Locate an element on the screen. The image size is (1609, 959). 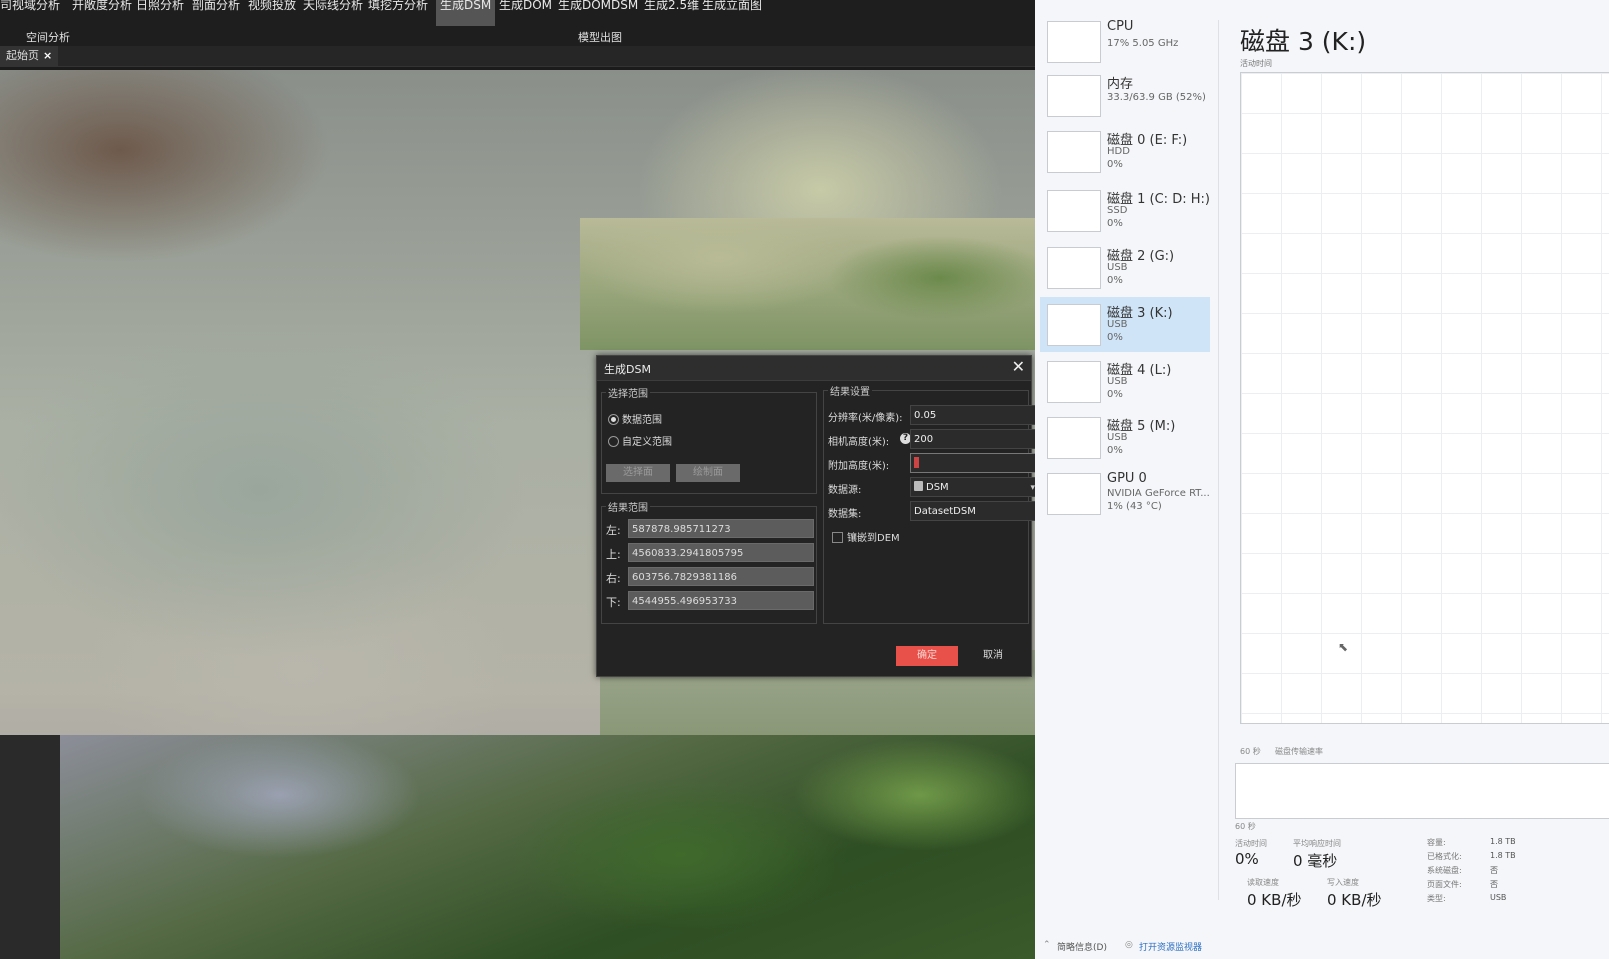
perf-item-type: HDD is located at coordinates (1118, 151).